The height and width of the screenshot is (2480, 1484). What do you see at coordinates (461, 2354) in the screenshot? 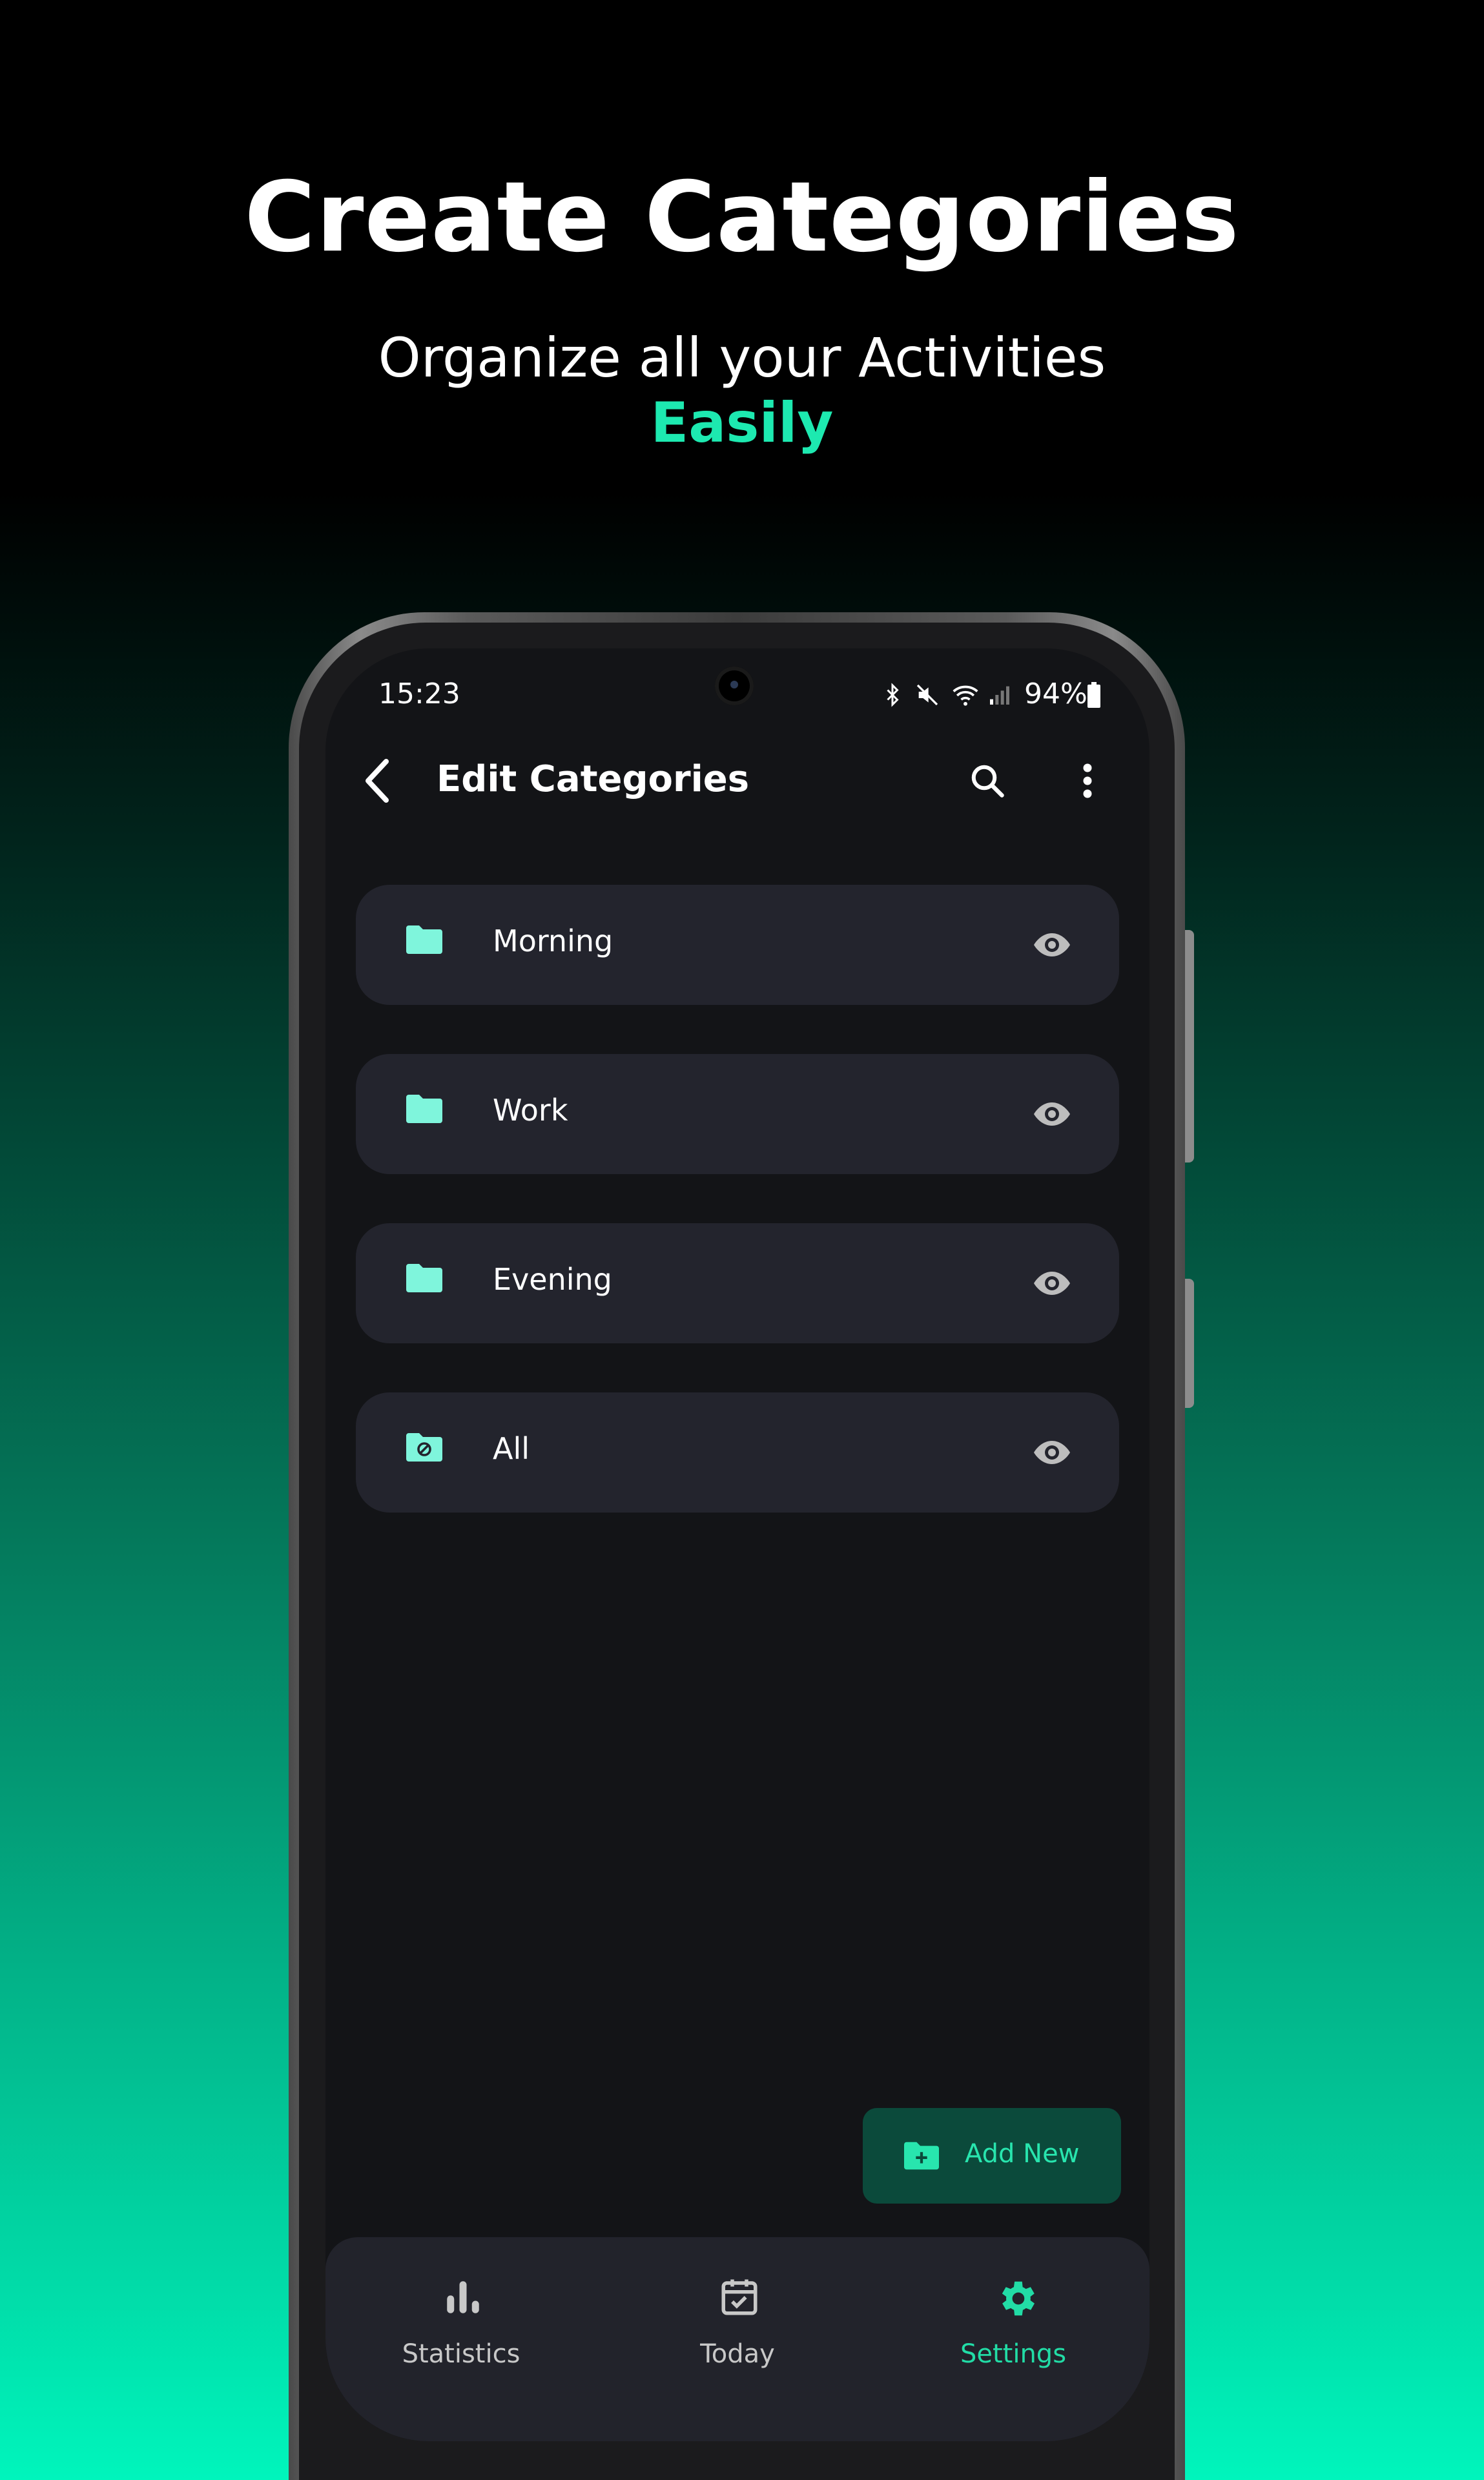
I see `nav-label-statistics: Statistics` at bounding box center [461, 2354].